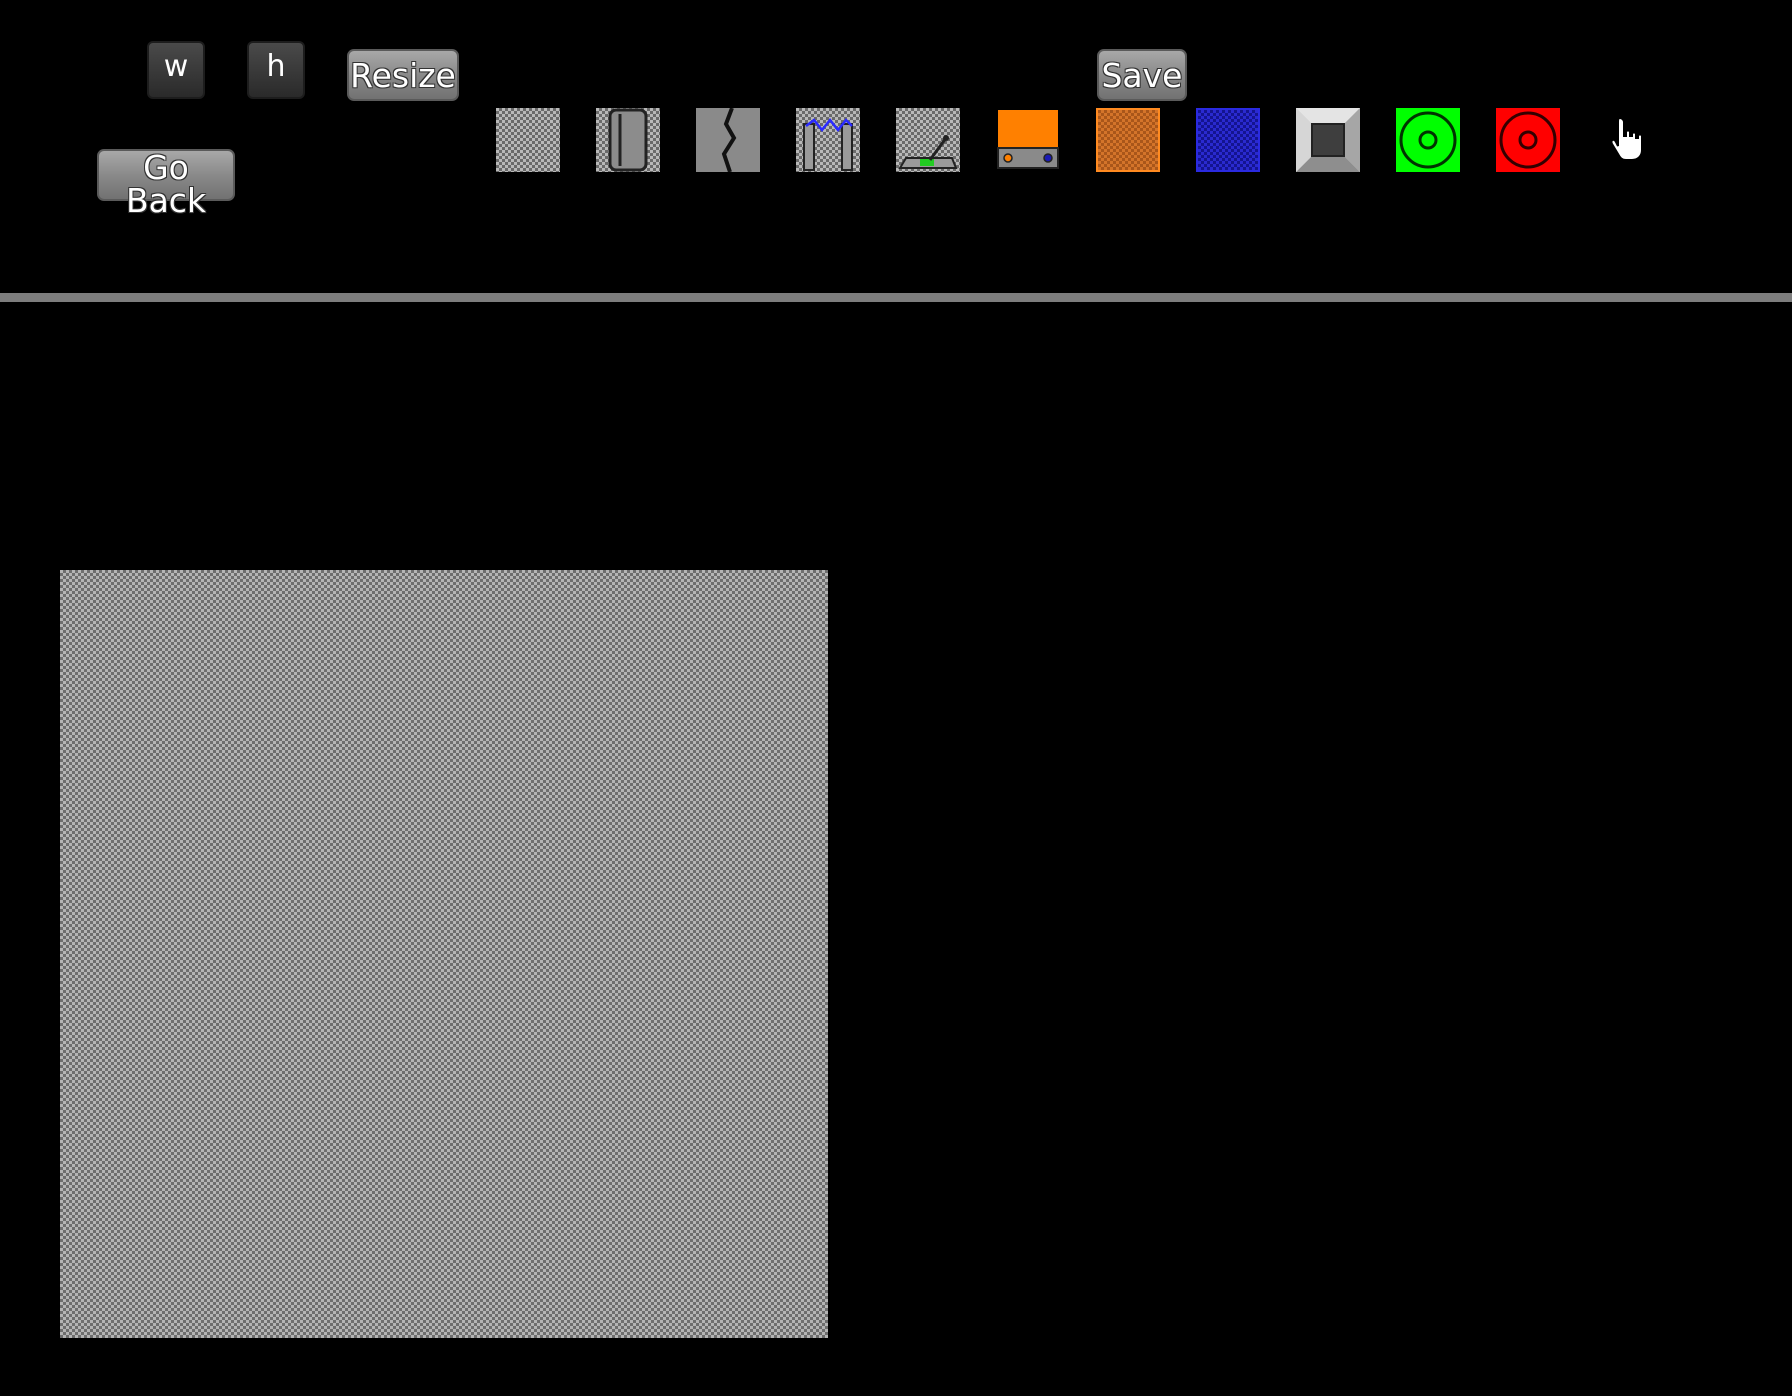 Image resolution: width=1792 pixels, height=1396 pixels. Describe the element at coordinates (1626, 138) in the screenshot. I see `hand-pointer-icon` at that location.